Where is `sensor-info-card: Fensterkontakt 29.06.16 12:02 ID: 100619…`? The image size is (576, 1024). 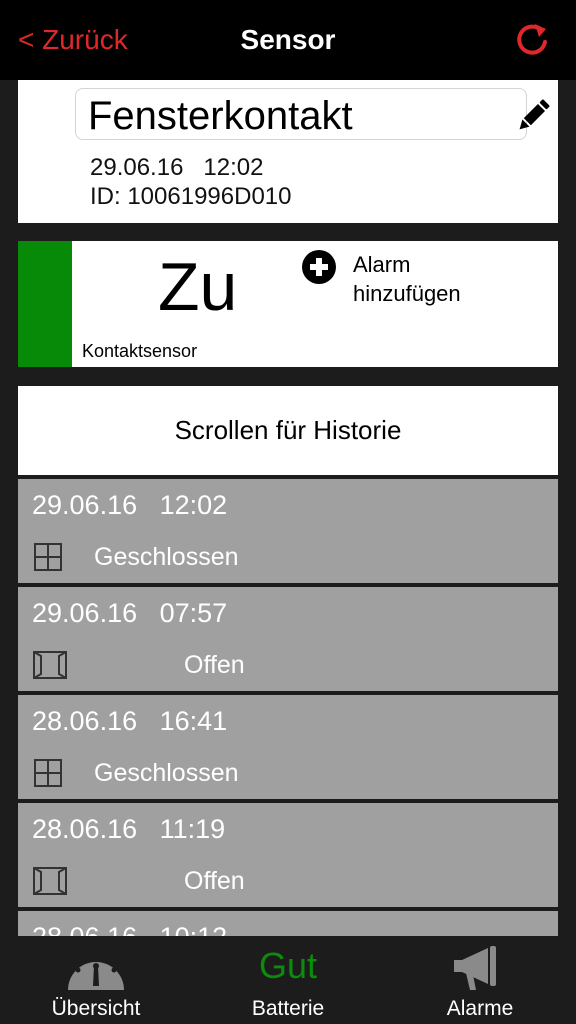 sensor-info-card: Fensterkontakt 29.06.16 12:02 ID: 100619… is located at coordinates (288, 151).